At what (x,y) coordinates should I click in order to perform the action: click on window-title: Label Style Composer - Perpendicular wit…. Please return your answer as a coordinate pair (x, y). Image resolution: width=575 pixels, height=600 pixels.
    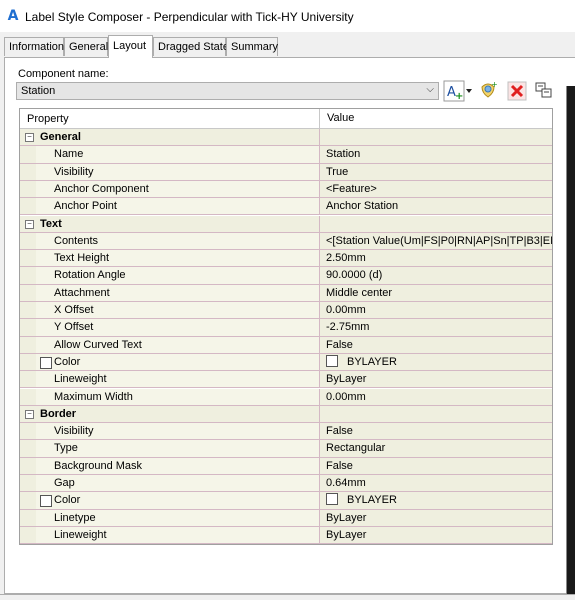
    Looking at the image, I should click on (189, 17).